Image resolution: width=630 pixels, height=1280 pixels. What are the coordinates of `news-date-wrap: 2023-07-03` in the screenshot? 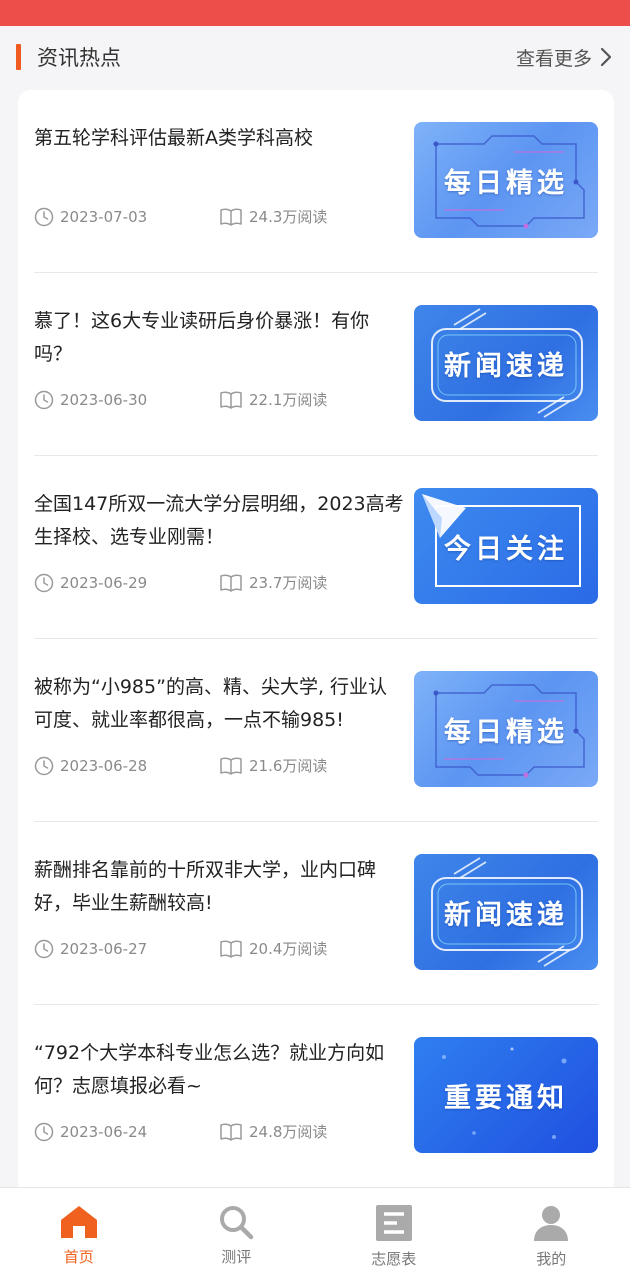 It's located at (126, 217).